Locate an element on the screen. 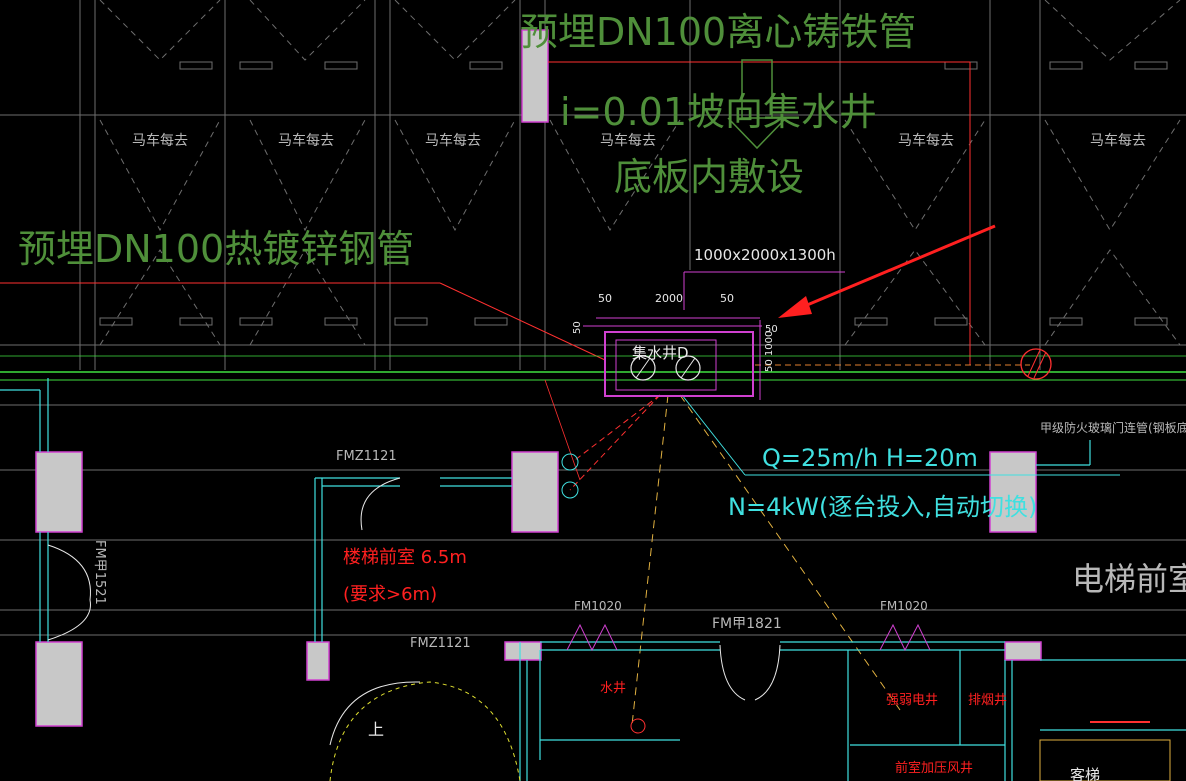  parking-label-6: 马车每去 is located at coordinates (1118, 140).